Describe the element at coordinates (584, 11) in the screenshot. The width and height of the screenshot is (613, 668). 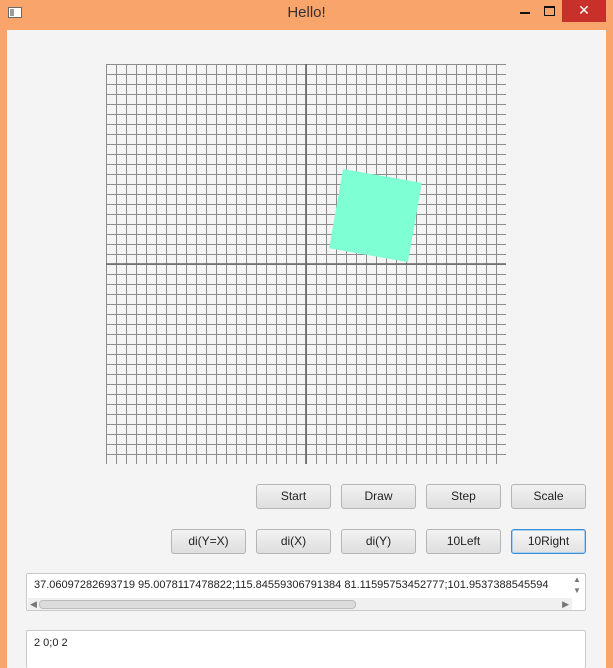
I see `close-icon: ✕` at that location.